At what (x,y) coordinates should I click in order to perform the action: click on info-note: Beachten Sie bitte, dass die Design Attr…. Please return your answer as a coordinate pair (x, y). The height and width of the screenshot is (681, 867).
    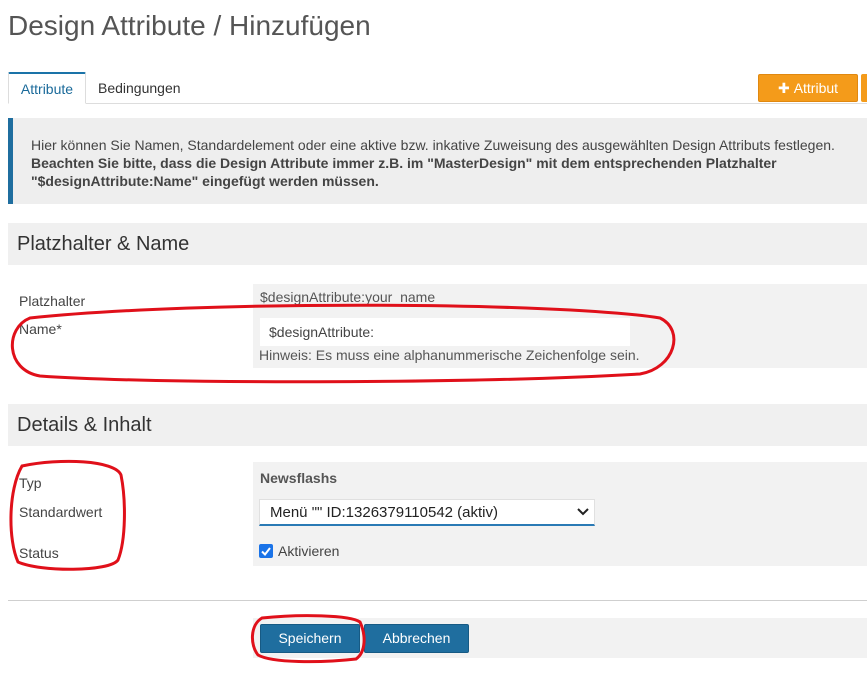
    Looking at the image, I should click on (404, 163).